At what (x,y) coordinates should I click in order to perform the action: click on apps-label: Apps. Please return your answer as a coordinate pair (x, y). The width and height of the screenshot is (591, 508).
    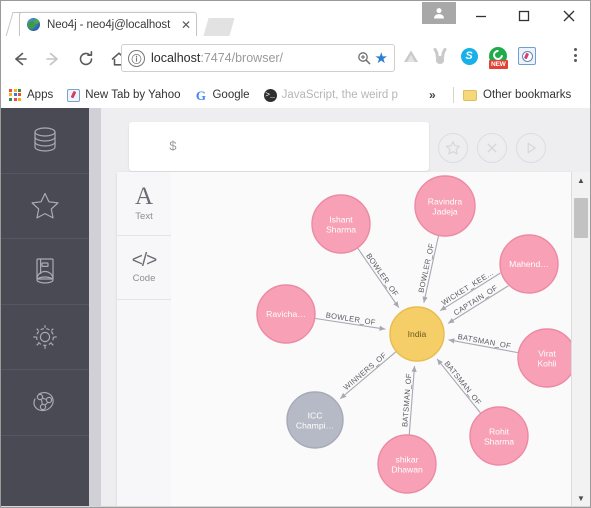
    Looking at the image, I should click on (40, 95).